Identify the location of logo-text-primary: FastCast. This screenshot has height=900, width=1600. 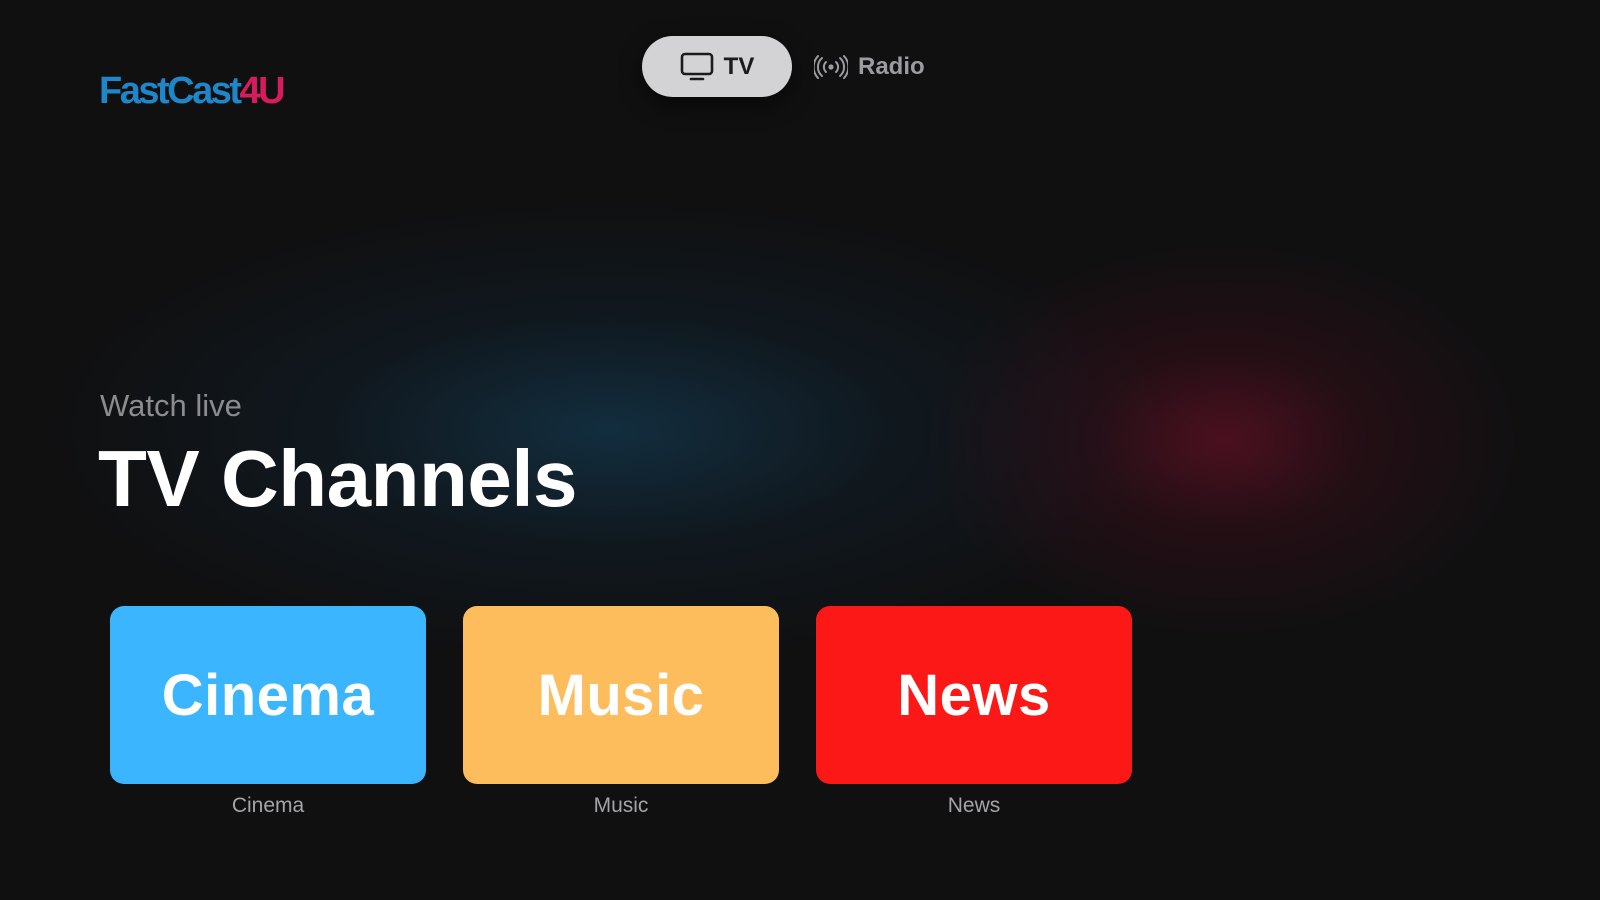
(170, 91).